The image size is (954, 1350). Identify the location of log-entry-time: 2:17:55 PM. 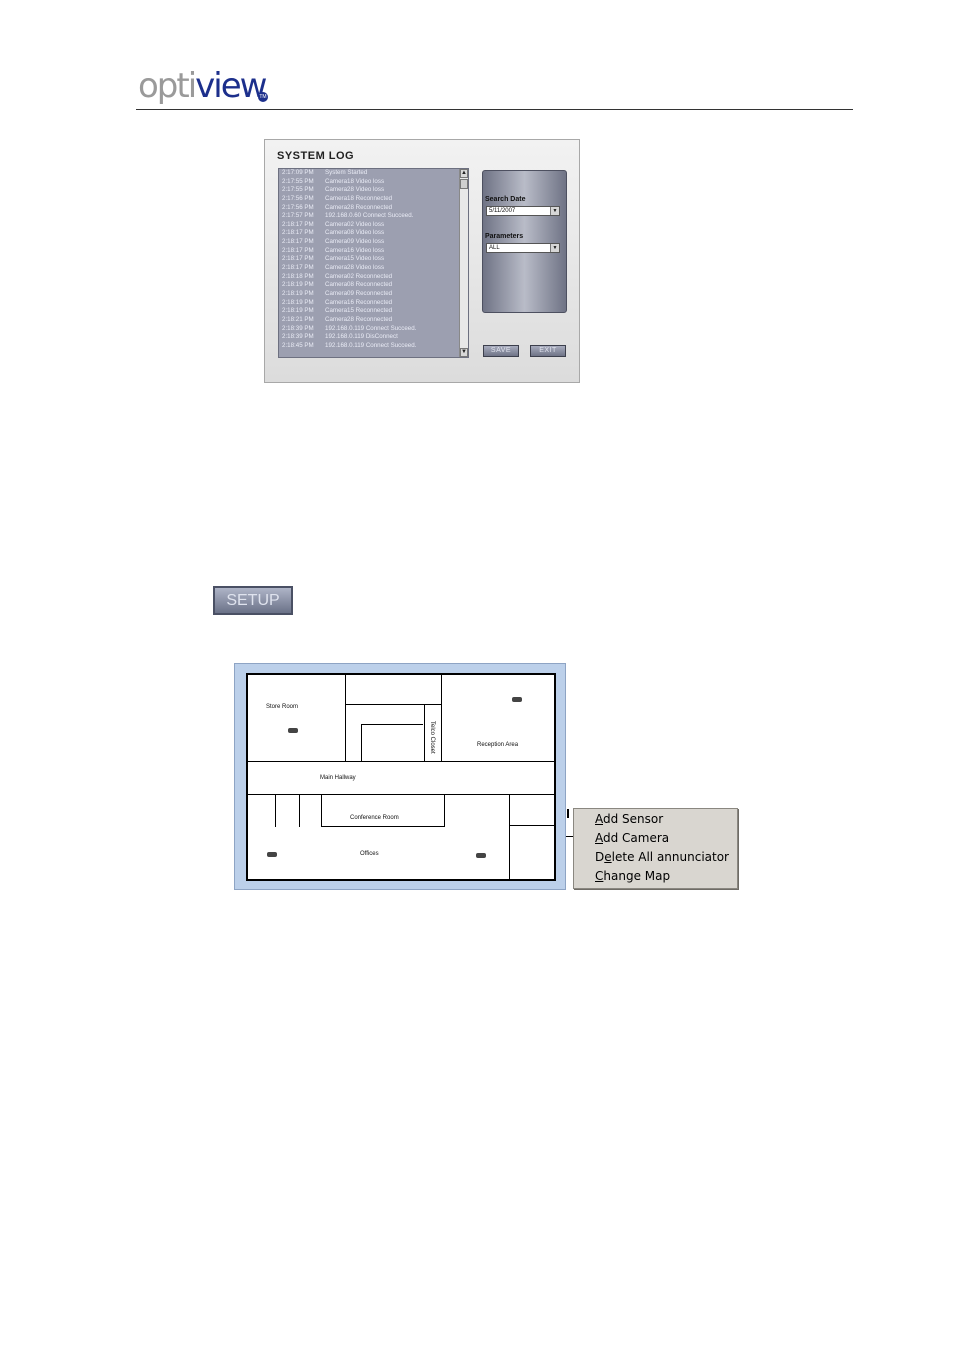
(298, 181).